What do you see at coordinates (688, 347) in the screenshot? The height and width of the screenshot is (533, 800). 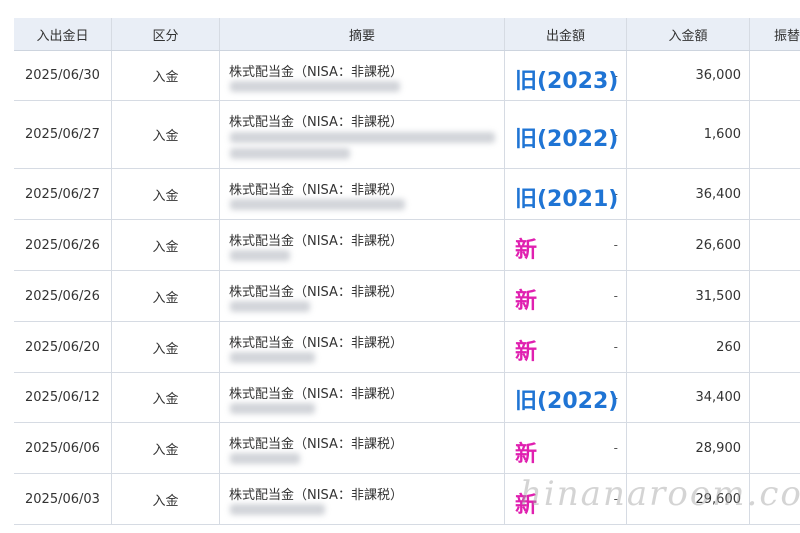 I see `deposit-cell: 260` at bounding box center [688, 347].